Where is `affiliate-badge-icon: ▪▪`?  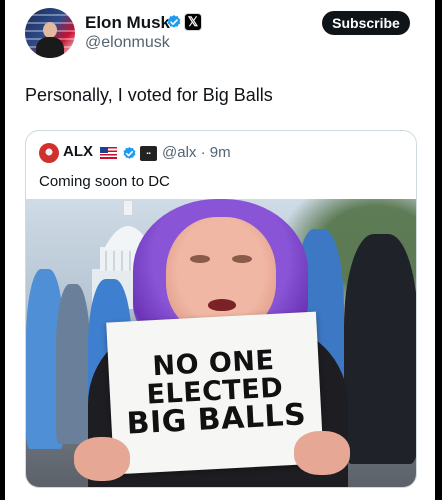 affiliate-badge-icon: ▪▪ is located at coordinates (148, 153).